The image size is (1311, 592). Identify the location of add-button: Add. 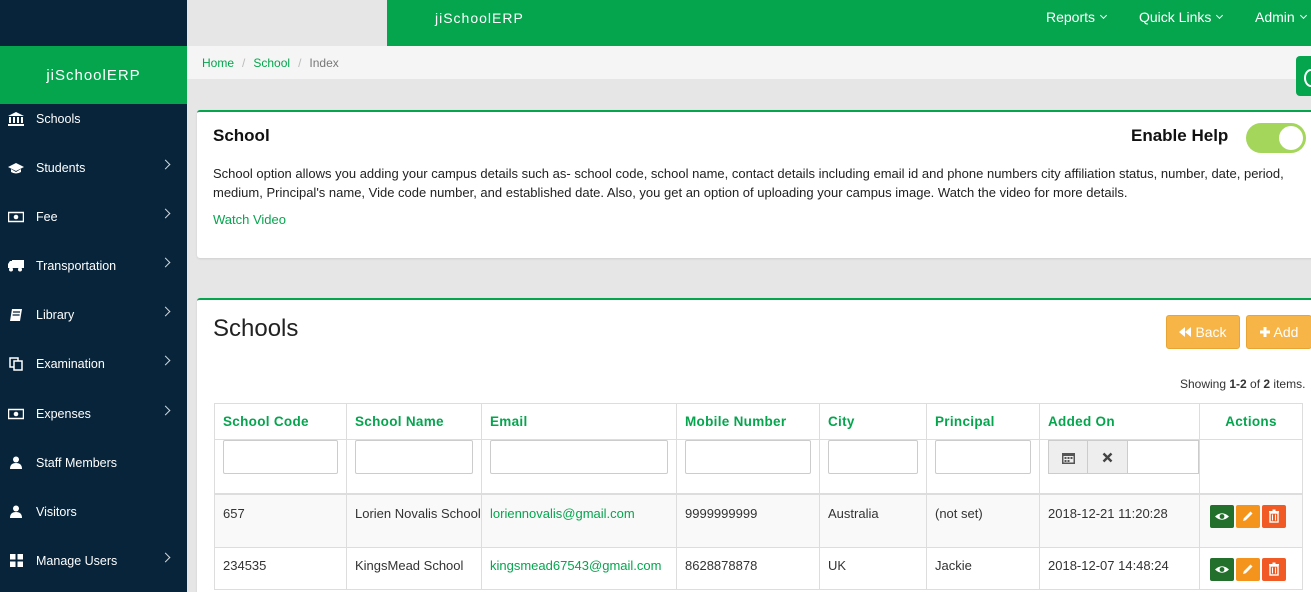
(1278, 332).